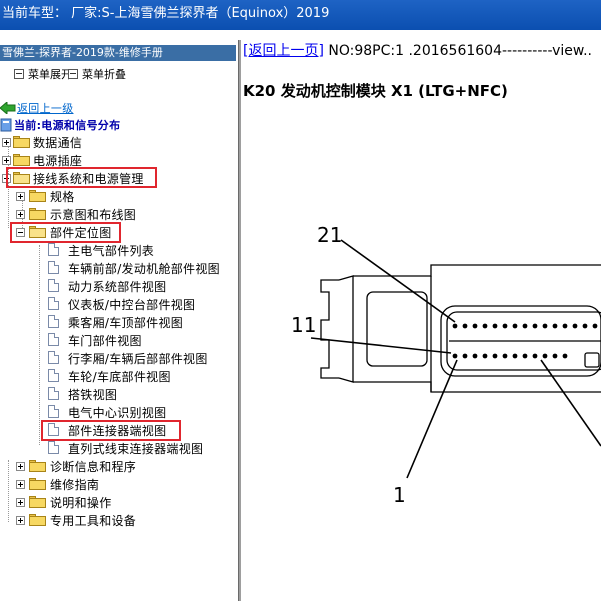  Describe the element at coordinates (111, 251) in the screenshot. I see `tree-item-label: 主电气部件列表` at that location.